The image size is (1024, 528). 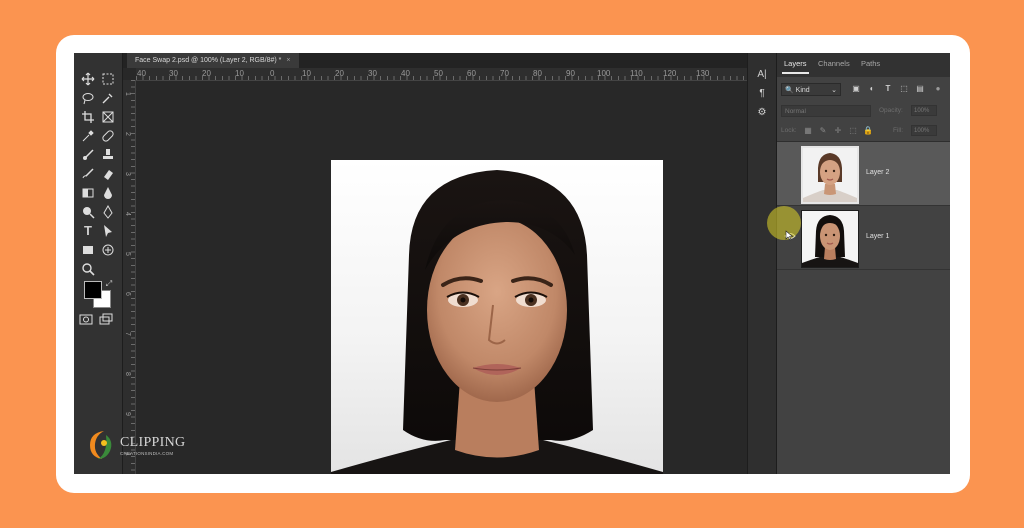 What do you see at coordinates (830, 175) in the screenshot?
I see `layer-thumbnail` at bounding box center [830, 175].